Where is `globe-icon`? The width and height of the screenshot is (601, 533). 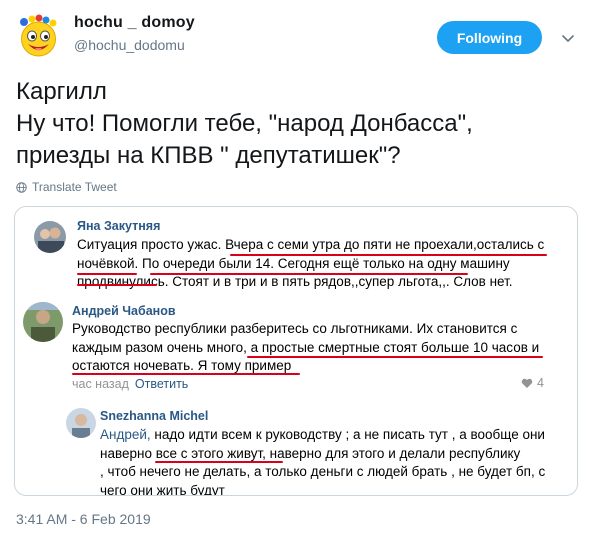
globe-icon is located at coordinates (21, 187).